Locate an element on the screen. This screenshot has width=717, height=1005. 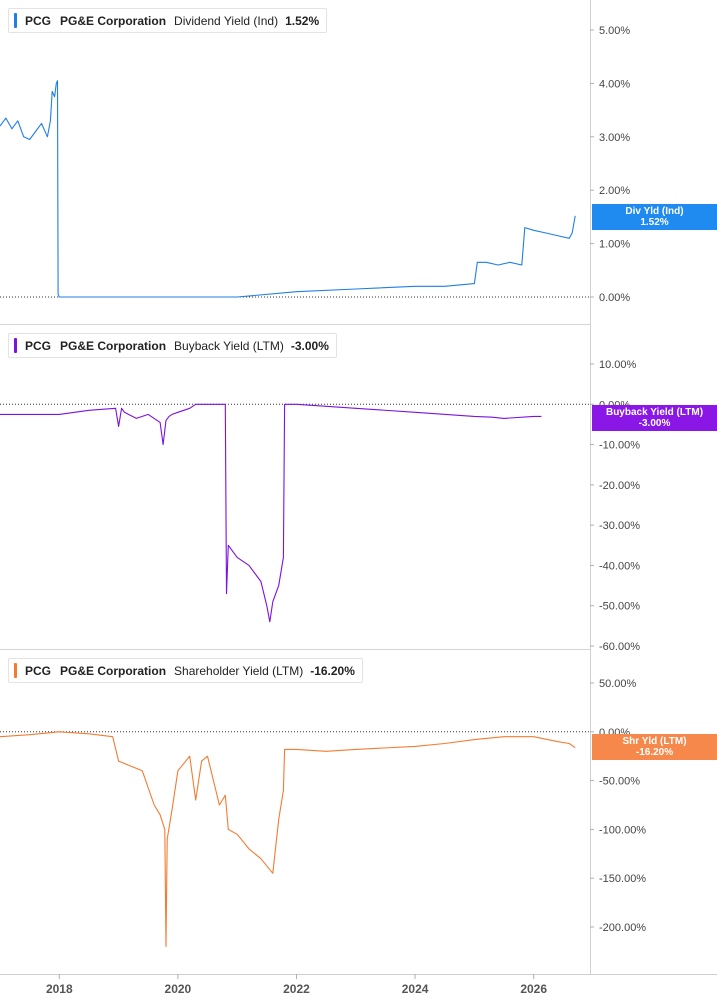
axis-tag-label: Shr Yld (LTM) is located at coordinates (654, 741).